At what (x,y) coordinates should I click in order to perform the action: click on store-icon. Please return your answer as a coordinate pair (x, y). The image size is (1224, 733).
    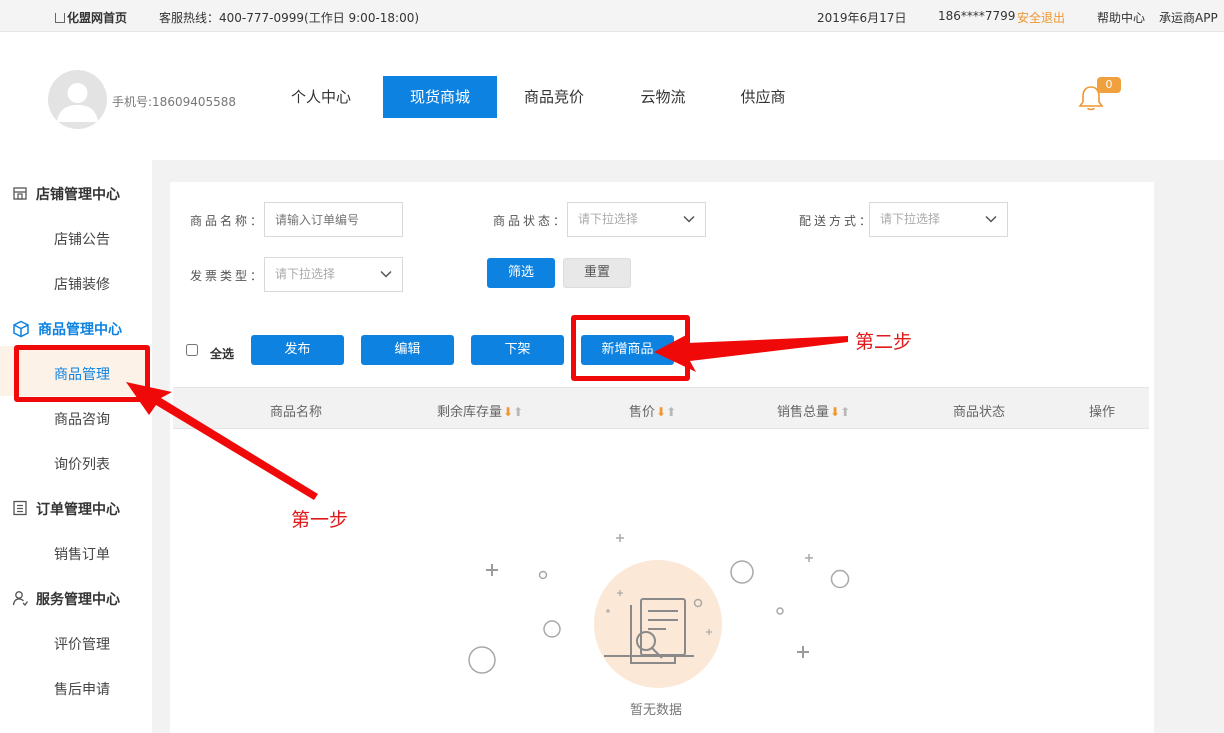
    Looking at the image, I should click on (20, 193).